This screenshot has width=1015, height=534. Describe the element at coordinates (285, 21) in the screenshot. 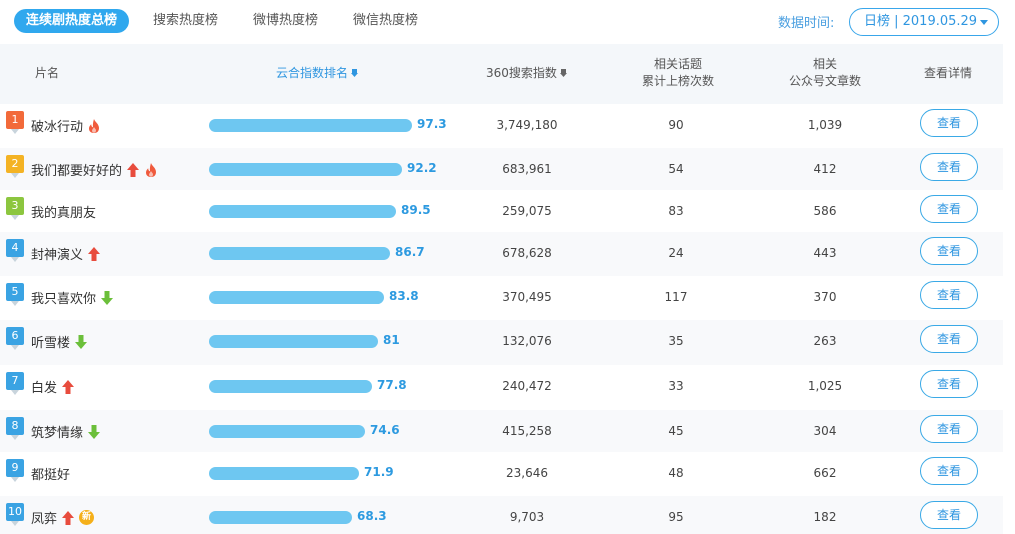

I see `tab-weibo-heat: 微博热度榜` at that location.